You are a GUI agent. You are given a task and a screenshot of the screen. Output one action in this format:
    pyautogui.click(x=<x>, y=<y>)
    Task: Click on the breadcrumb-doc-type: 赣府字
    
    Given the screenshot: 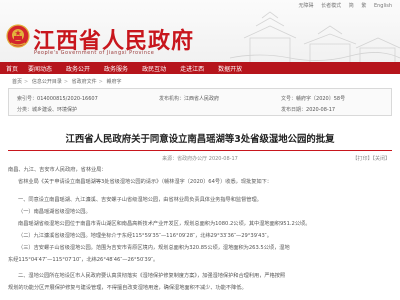 What is the action you would take?
    pyautogui.click(x=113, y=82)
    